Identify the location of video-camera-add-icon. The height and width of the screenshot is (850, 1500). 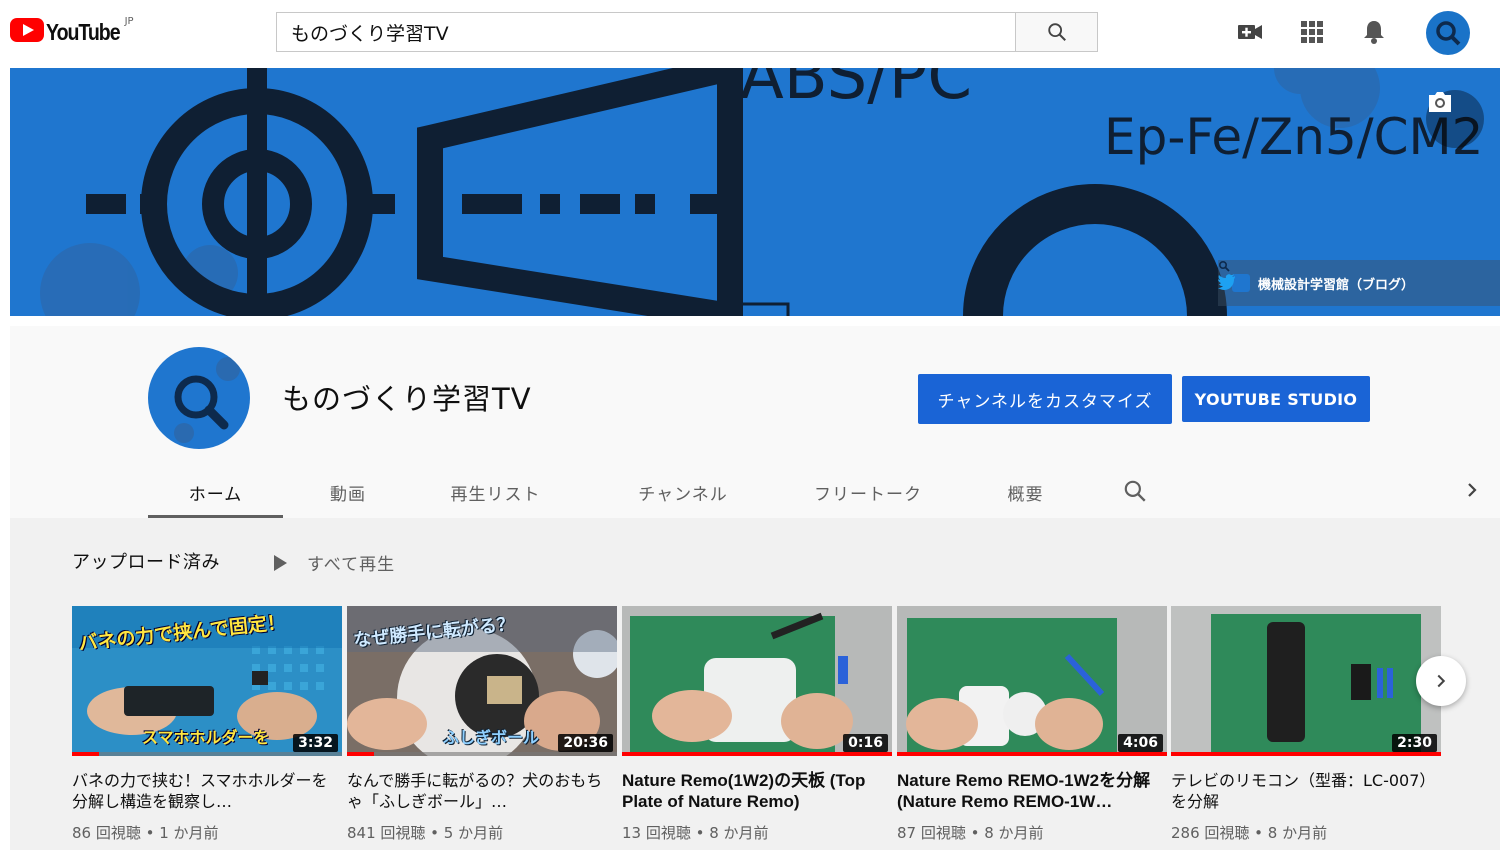
(1250, 32).